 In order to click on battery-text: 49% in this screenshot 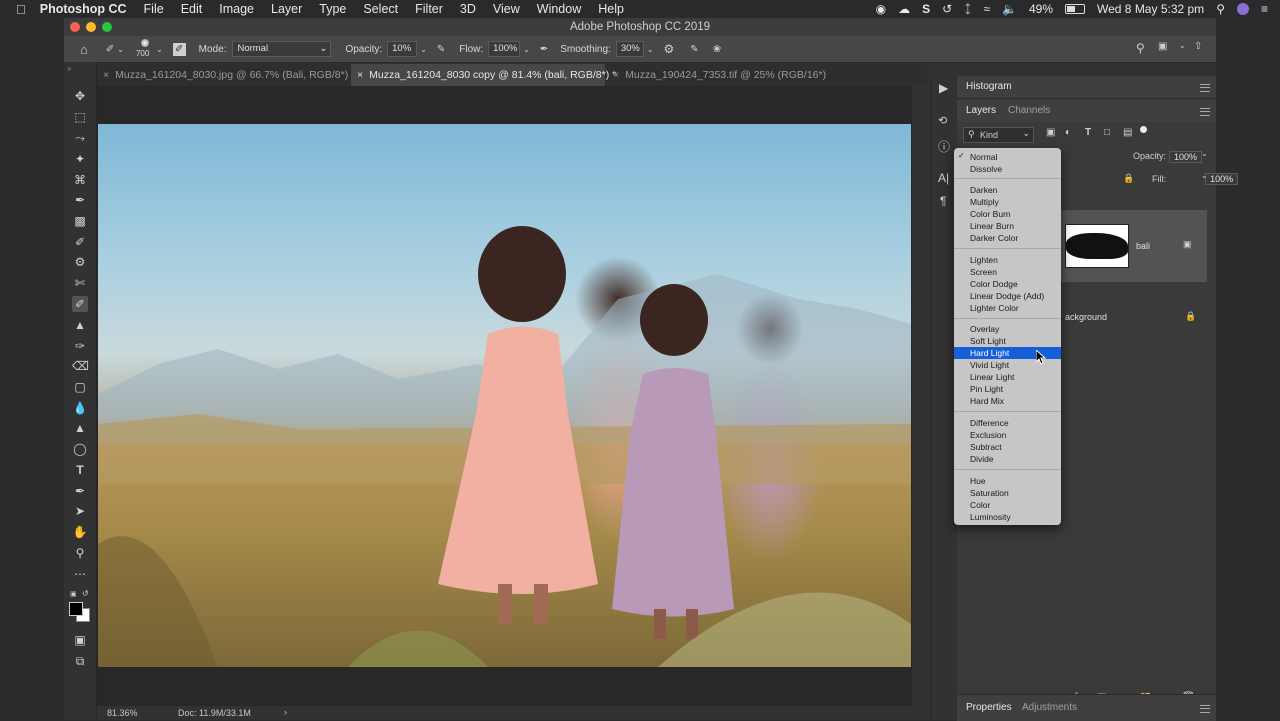, I will do `click(1041, 9)`.